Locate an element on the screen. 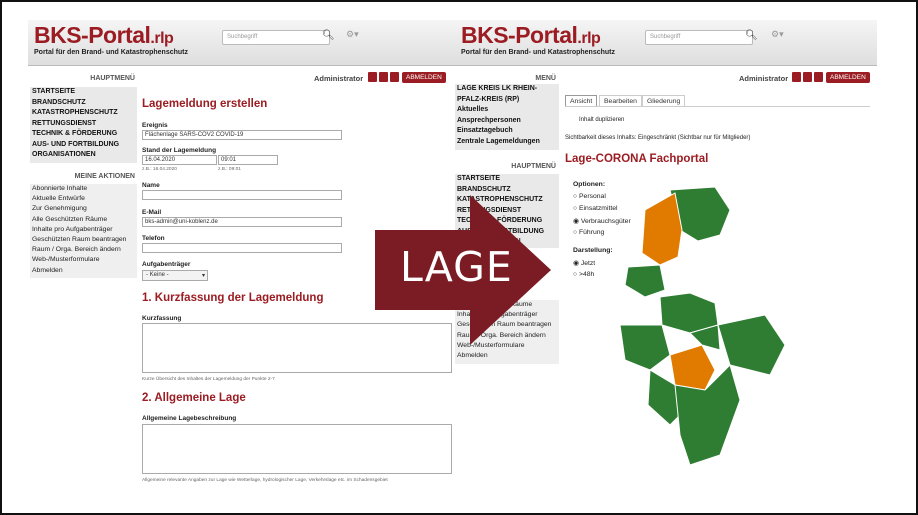  menu-item-einsatztagebuch: Einsatztagebuch is located at coordinates (507, 131).